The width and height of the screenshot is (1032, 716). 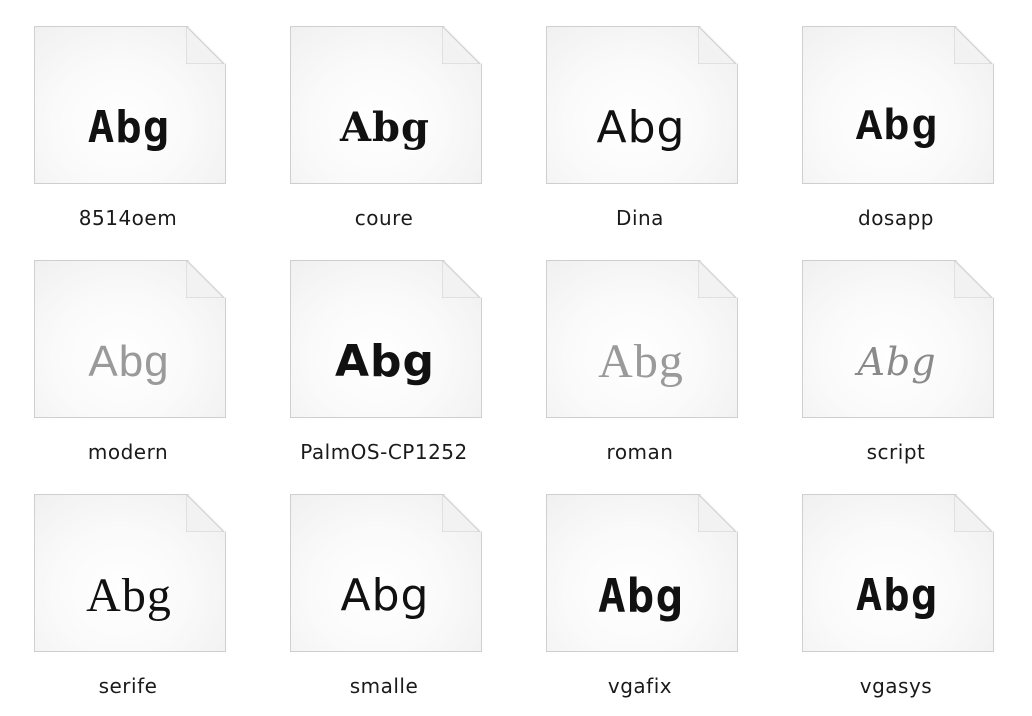 I want to click on file-name-label: 8514oem, so click(x=128, y=218).